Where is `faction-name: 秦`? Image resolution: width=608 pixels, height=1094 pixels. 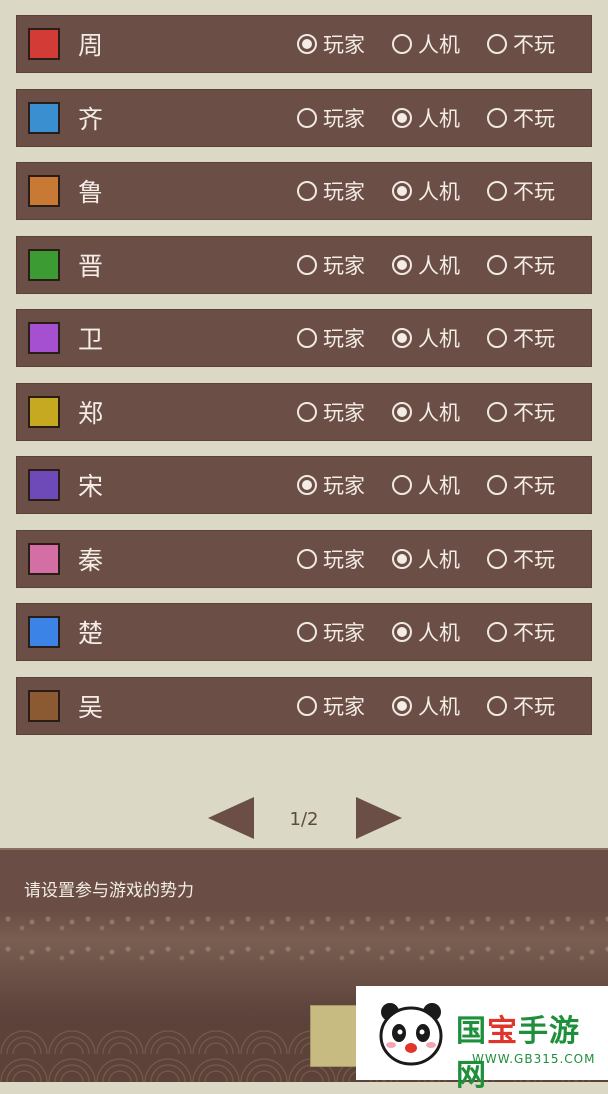 faction-name: 秦 is located at coordinates (91, 560).